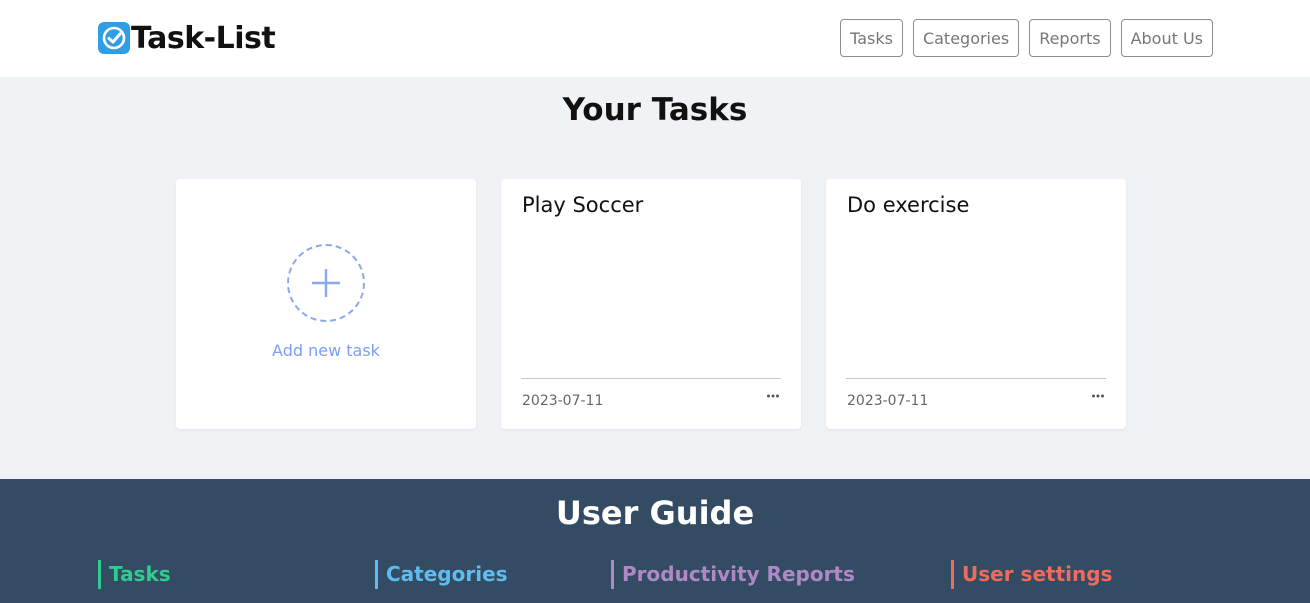 The width and height of the screenshot is (1310, 603). I want to click on guide-user-settings-link: User settings, so click(1031, 574).